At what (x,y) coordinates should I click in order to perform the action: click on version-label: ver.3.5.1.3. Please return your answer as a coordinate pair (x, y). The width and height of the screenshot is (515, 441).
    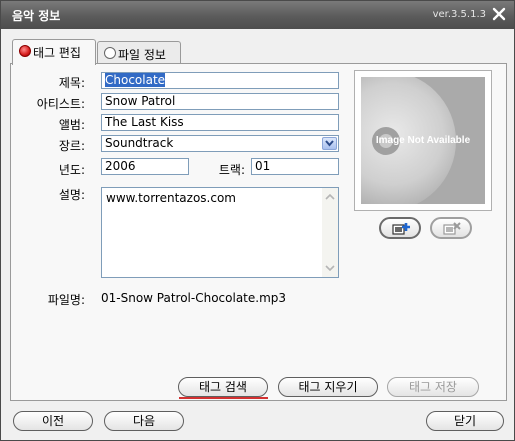
    Looking at the image, I should click on (459, 14).